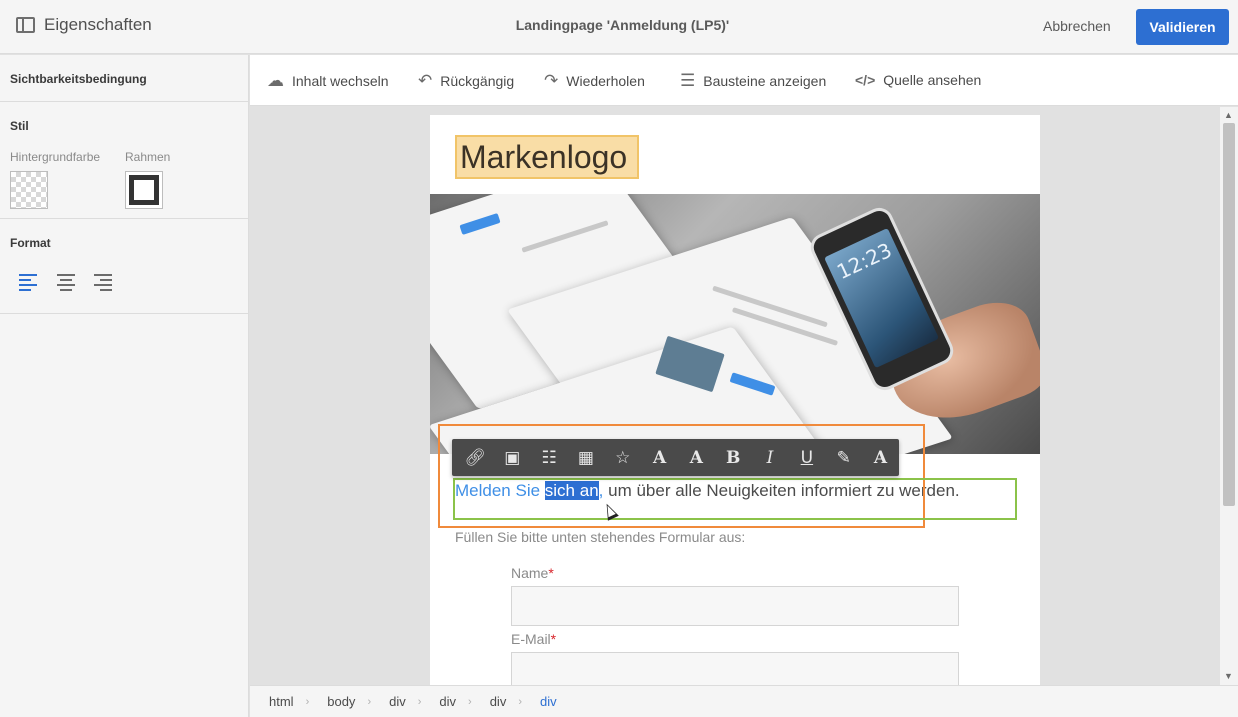 This screenshot has height=717, width=1238. Describe the element at coordinates (67, 282) in the screenshot. I see `align-center-icon` at that location.